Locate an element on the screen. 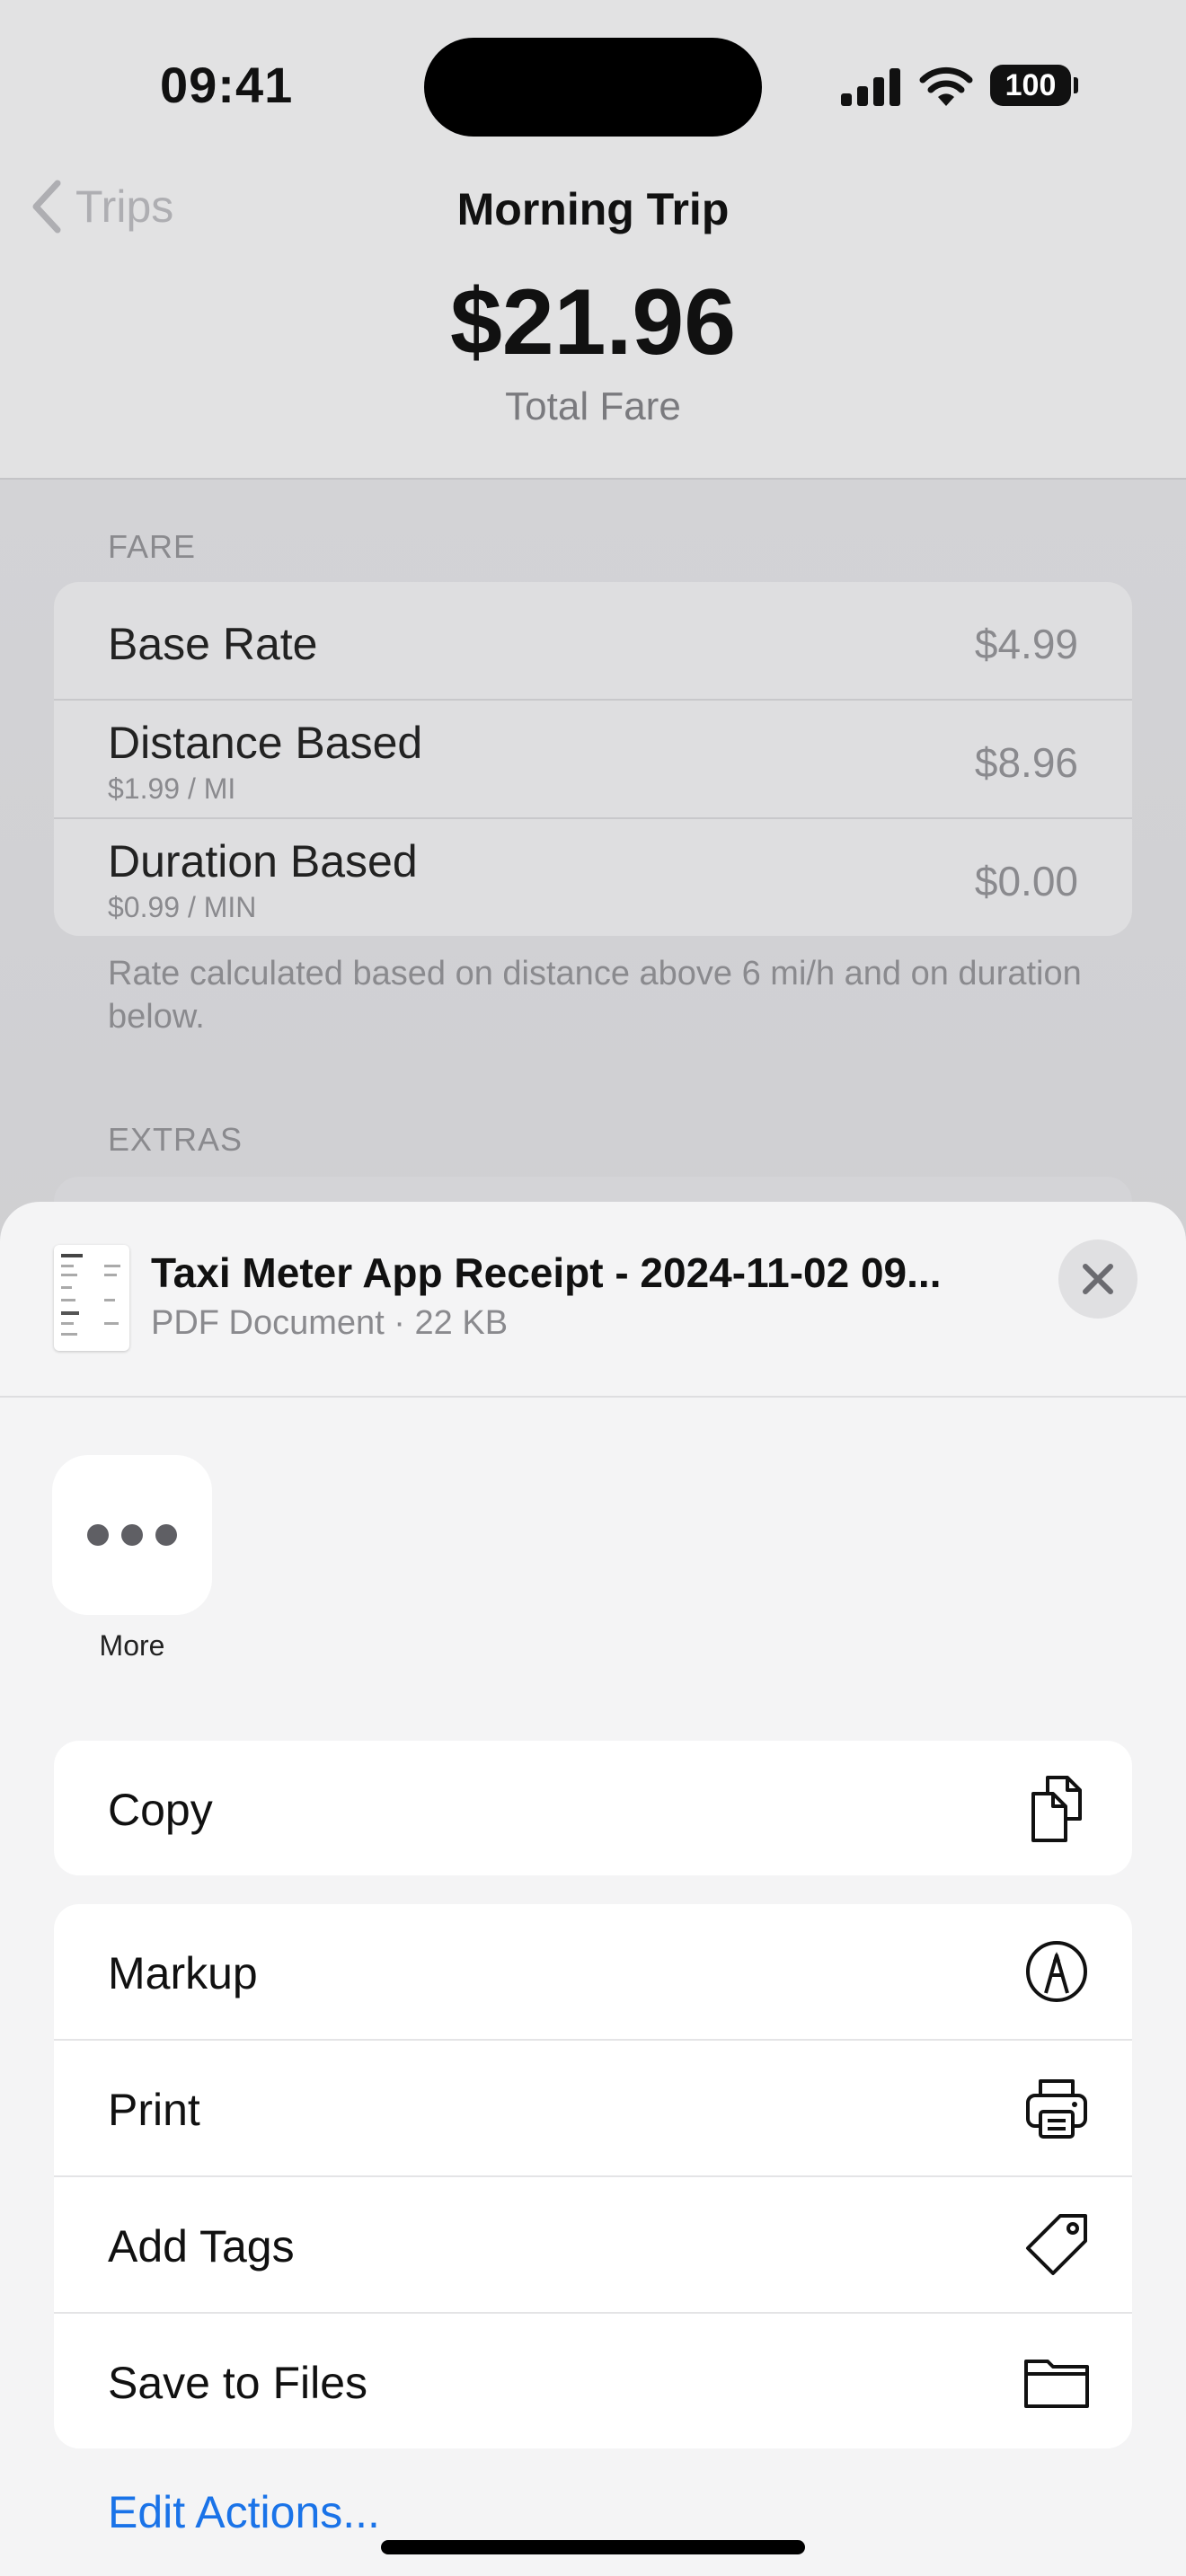 Image resolution: width=1186 pixels, height=2576 pixels. status-time: 09:41 is located at coordinates (227, 85).